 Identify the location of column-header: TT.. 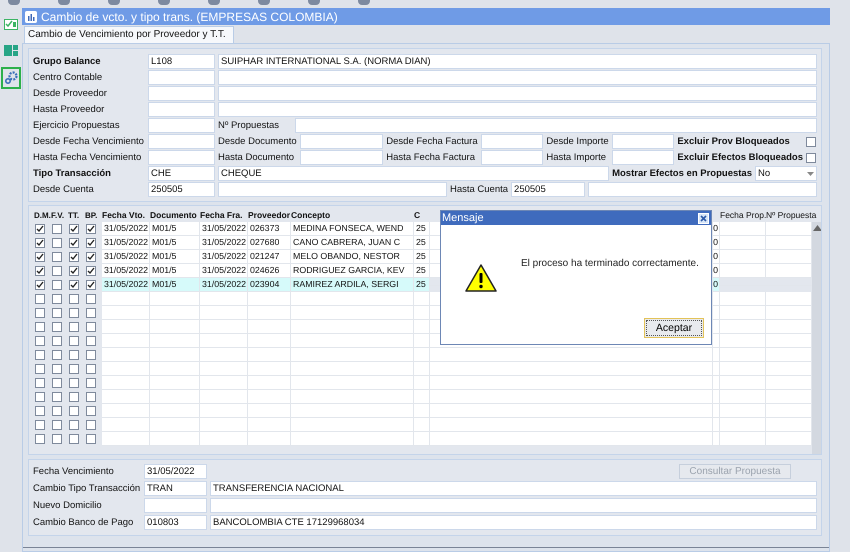
(76, 215).